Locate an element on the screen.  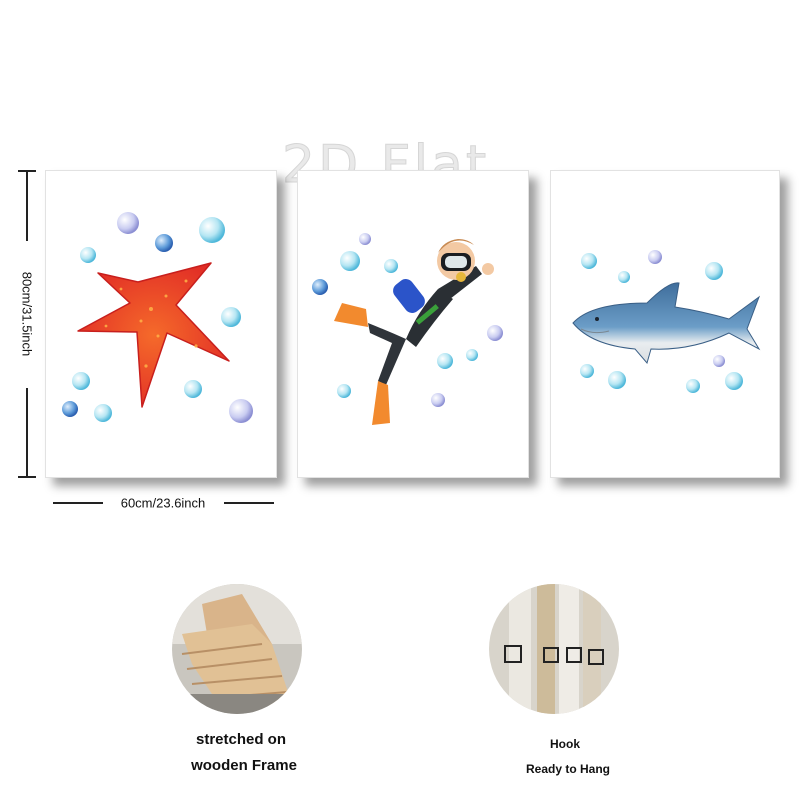
hook-photo is located at coordinates (554, 649).